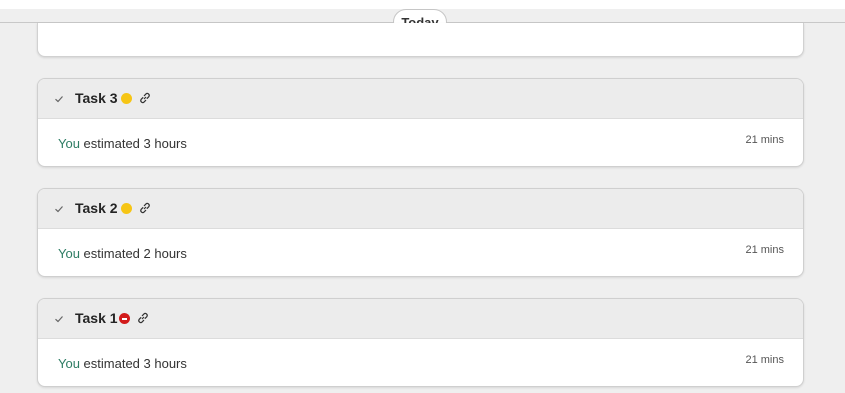 The height and width of the screenshot is (393, 845). What do you see at coordinates (422, 4) in the screenshot?
I see `top-strip` at bounding box center [422, 4].